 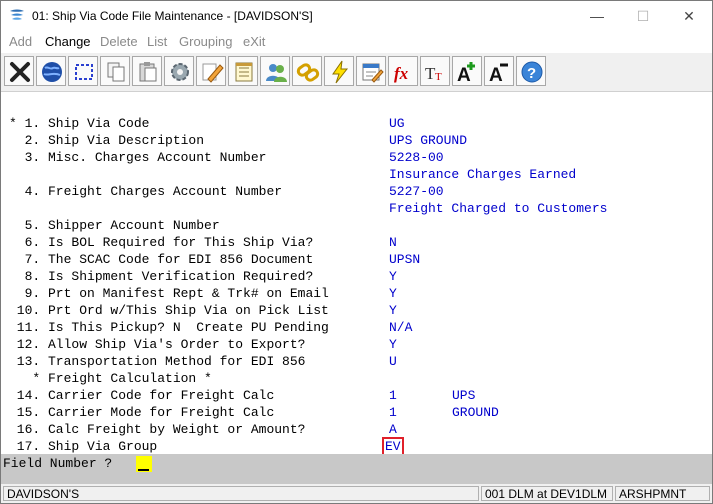 What do you see at coordinates (58, 463) in the screenshot?
I see `field-number-prompt: Field Number ?` at bounding box center [58, 463].